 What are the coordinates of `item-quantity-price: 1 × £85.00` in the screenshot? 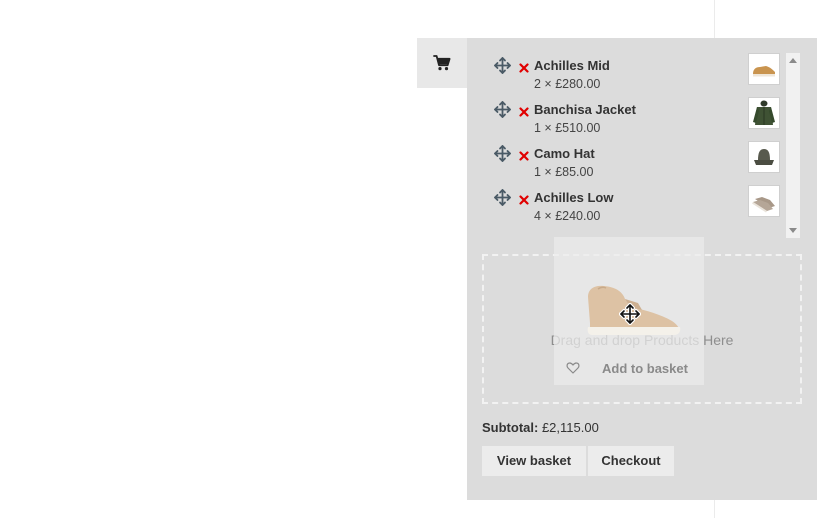 It's located at (564, 172).